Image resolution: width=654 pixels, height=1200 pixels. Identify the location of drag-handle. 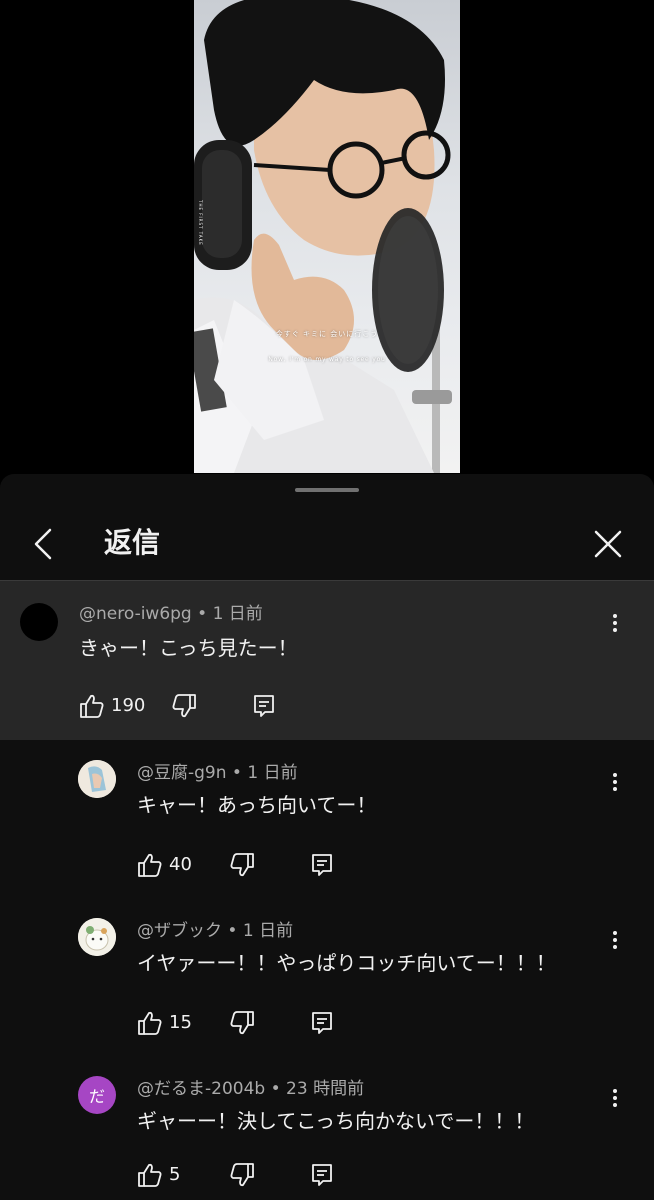
(327, 490).